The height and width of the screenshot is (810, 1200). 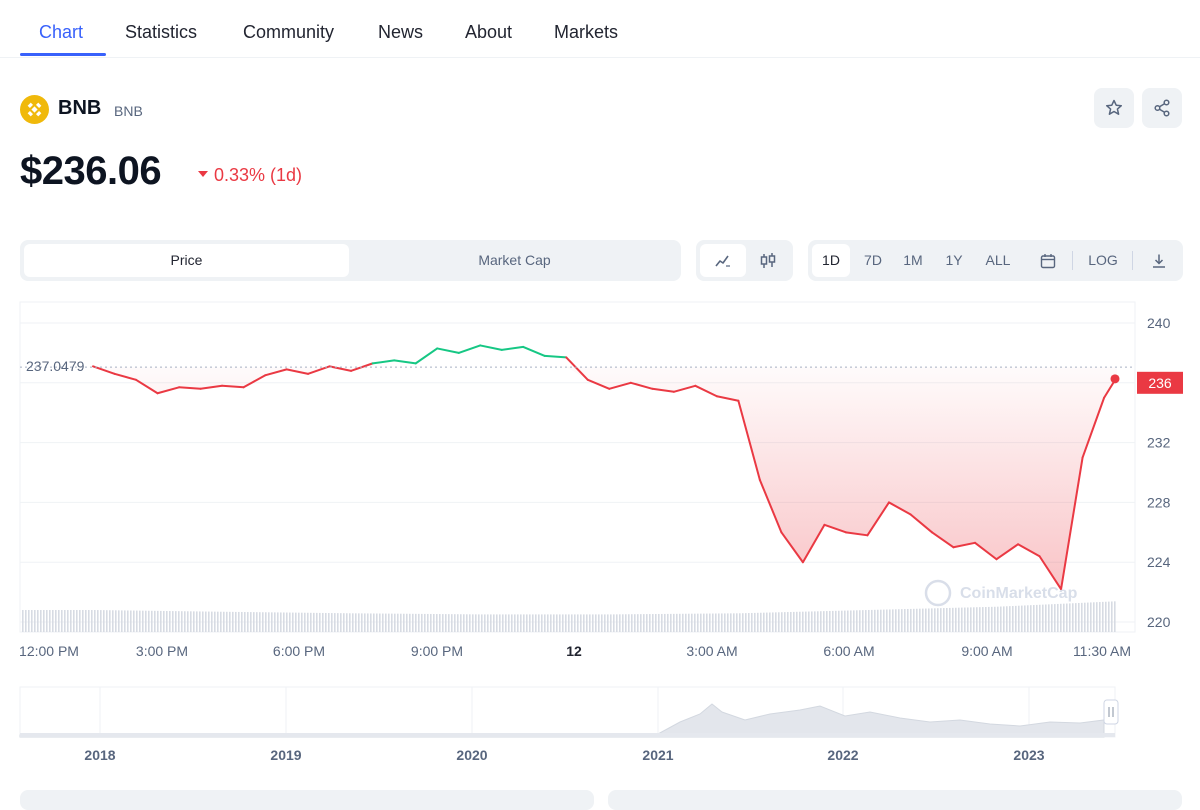 What do you see at coordinates (567, 735) in the screenshot?
I see `navigator-baseline` at bounding box center [567, 735].